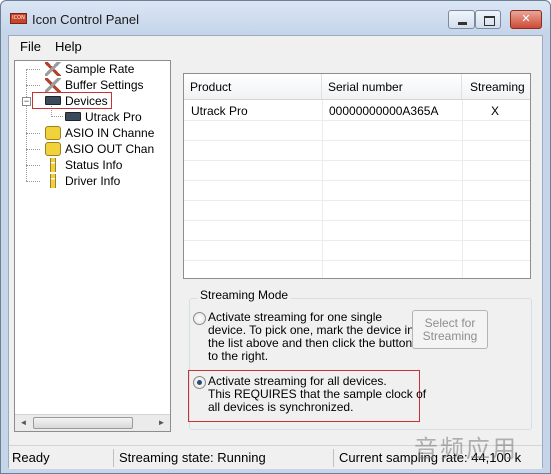 The image size is (551, 474). What do you see at coordinates (392, 86) in the screenshot?
I see `column-header-serial: Serial number` at bounding box center [392, 86].